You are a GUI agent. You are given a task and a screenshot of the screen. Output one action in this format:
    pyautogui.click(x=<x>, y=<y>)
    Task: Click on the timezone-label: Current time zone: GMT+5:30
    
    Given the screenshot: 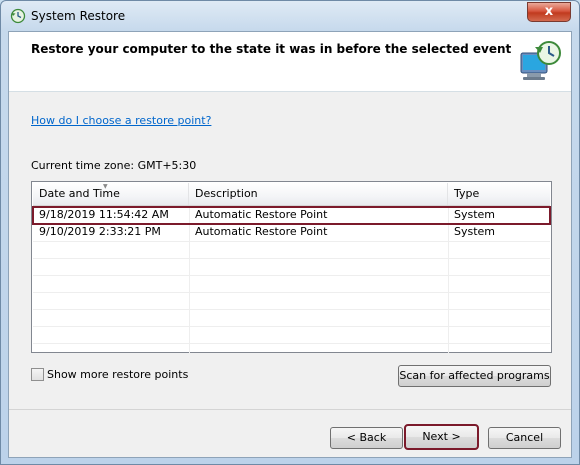 What is the action you would take?
    pyautogui.click(x=114, y=165)
    